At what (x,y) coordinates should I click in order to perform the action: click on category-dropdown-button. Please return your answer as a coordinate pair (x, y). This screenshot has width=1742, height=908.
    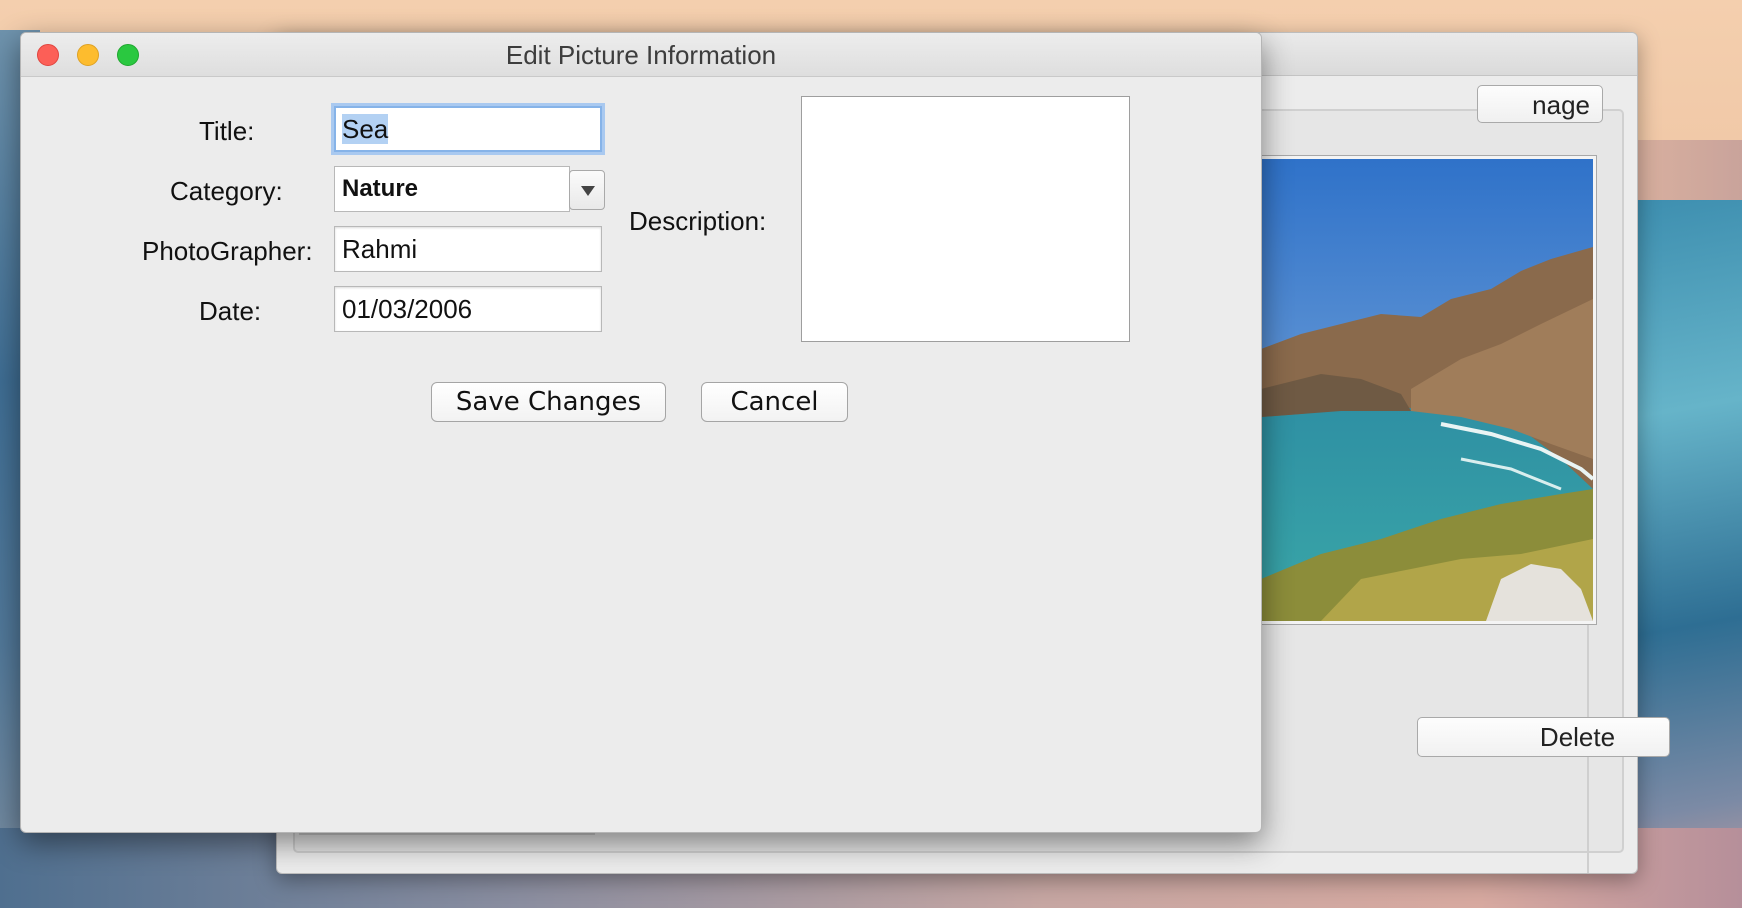
    Looking at the image, I should click on (587, 190).